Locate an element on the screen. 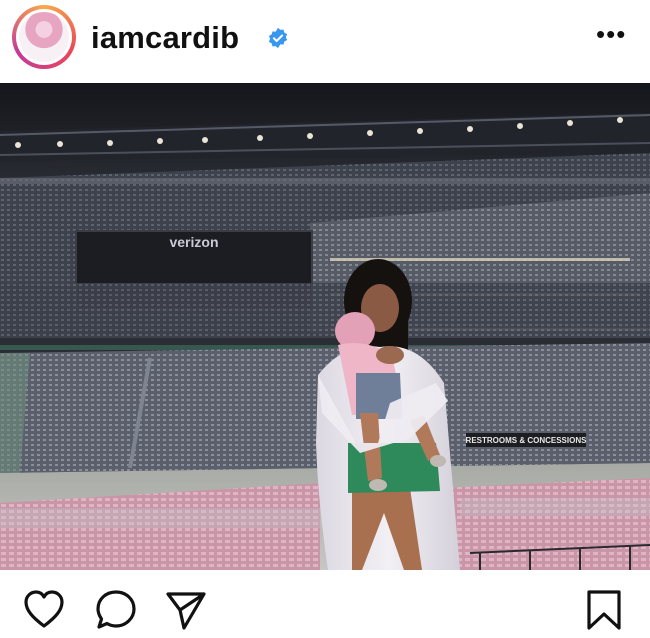  username-link: iamcardib is located at coordinates (165, 38).